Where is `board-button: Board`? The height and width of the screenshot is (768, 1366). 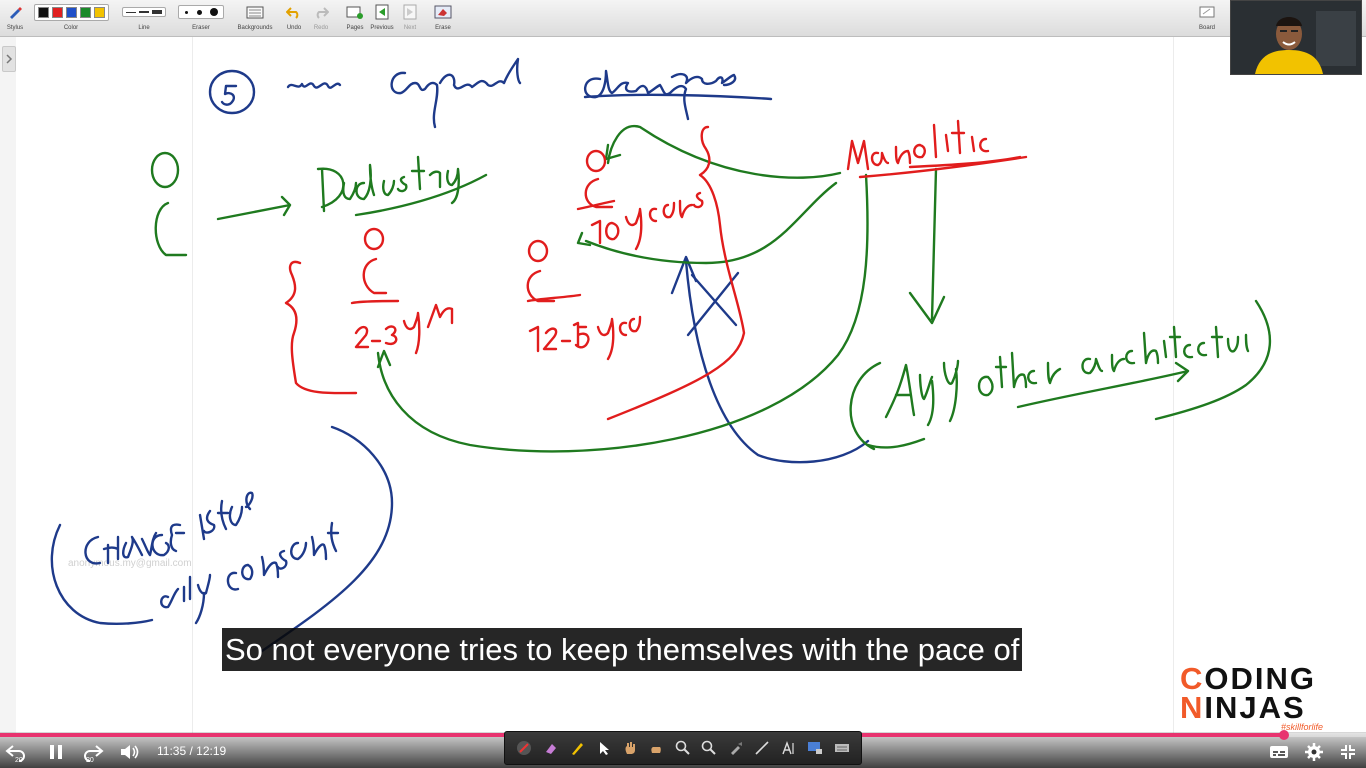
board-button: Board is located at coordinates (1207, 17).